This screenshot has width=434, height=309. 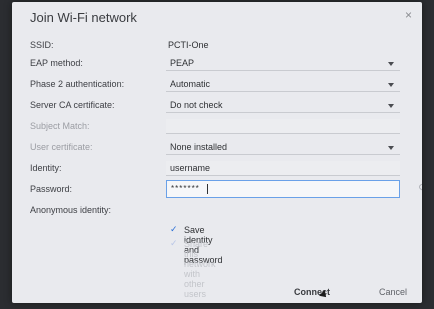 What do you see at coordinates (185, 188) in the screenshot?
I see `password-value: *******` at bounding box center [185, 188].